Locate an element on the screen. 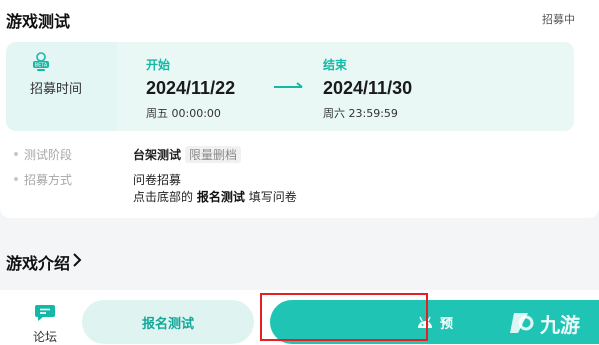  method-key: 招募方式 is located at coordinates (48, 180).